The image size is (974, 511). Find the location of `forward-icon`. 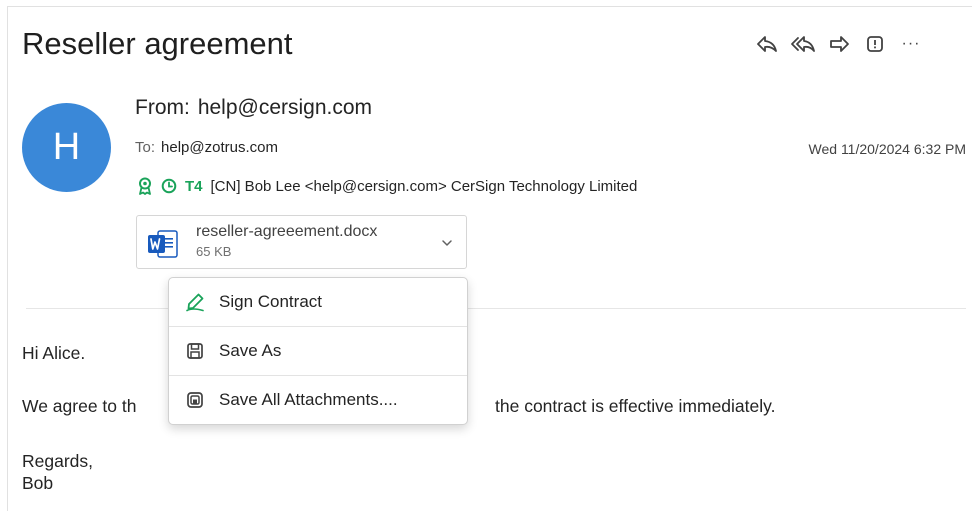

forward-icon is located at coordinates (839, 44).